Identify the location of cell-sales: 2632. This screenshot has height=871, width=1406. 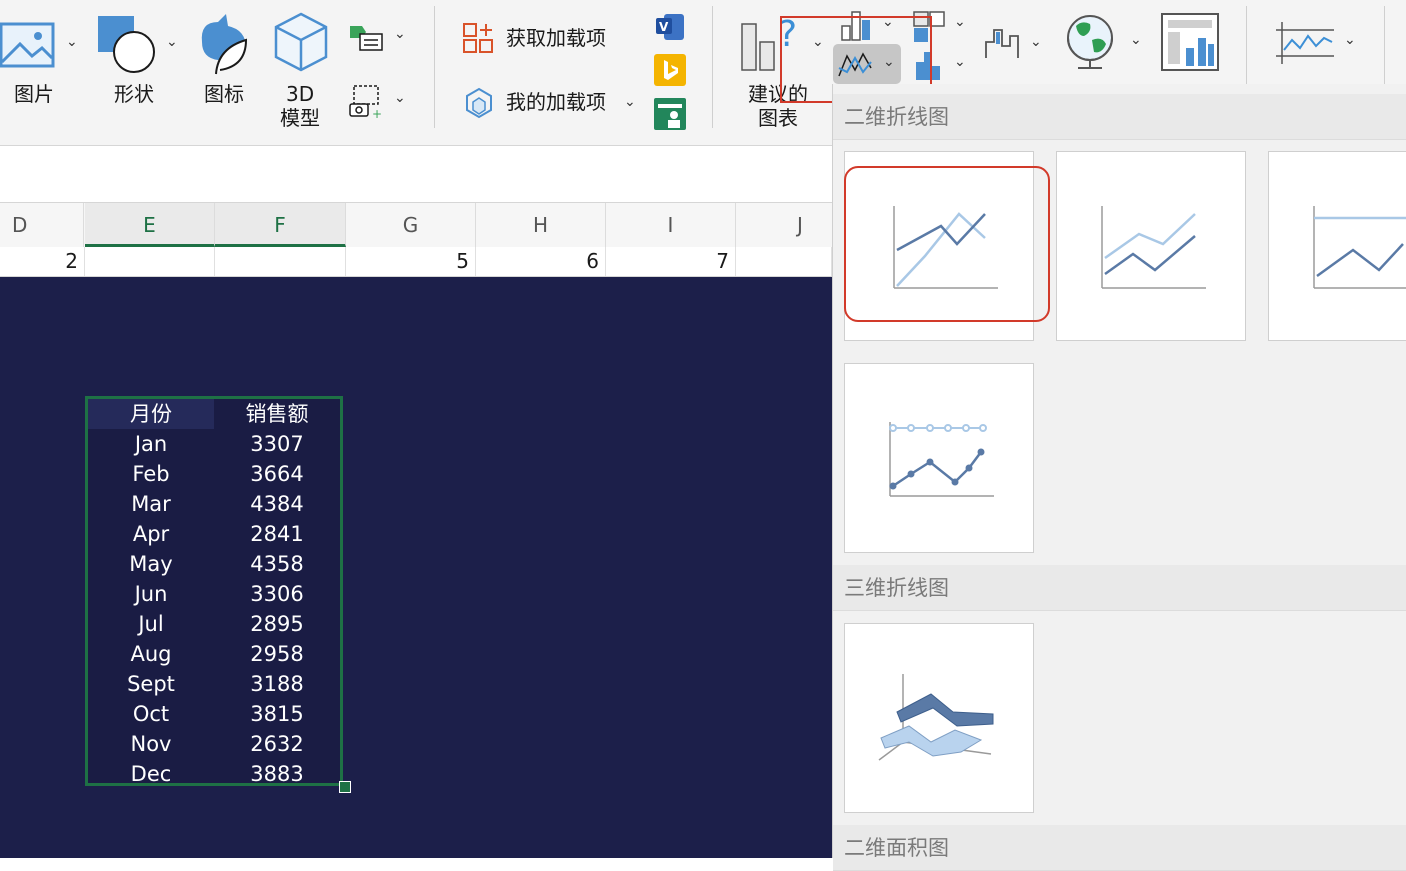
(277, 744).